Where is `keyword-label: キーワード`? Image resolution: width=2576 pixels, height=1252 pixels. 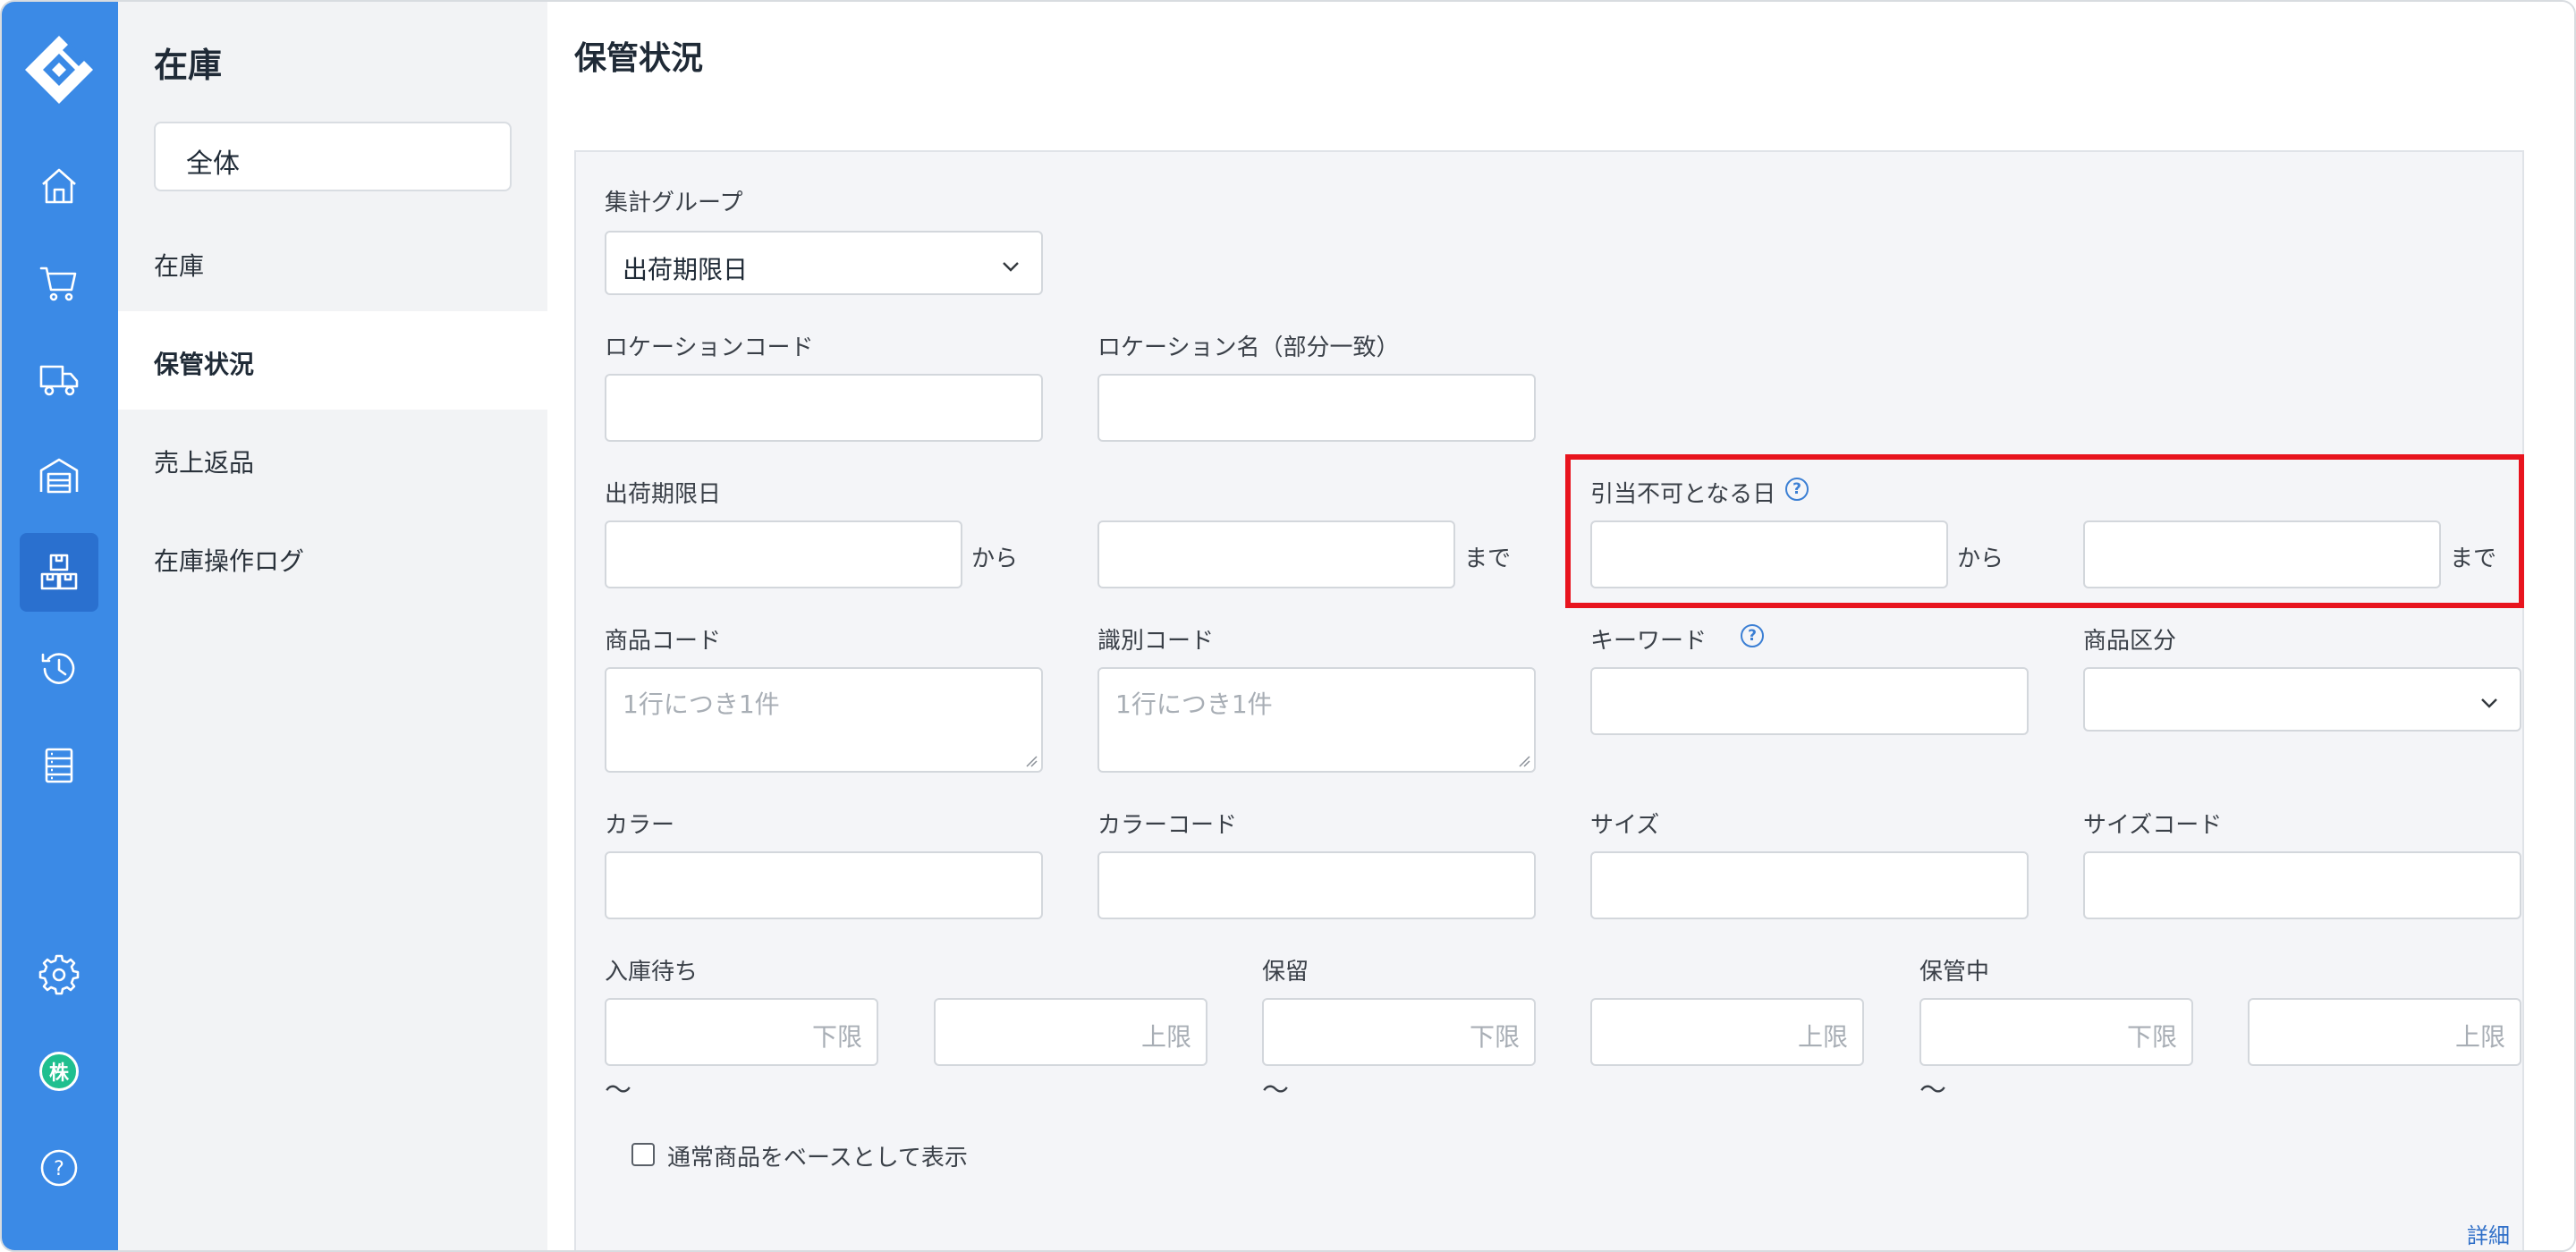 keyword-label: キーワード is located at coordinates (1648, 641).